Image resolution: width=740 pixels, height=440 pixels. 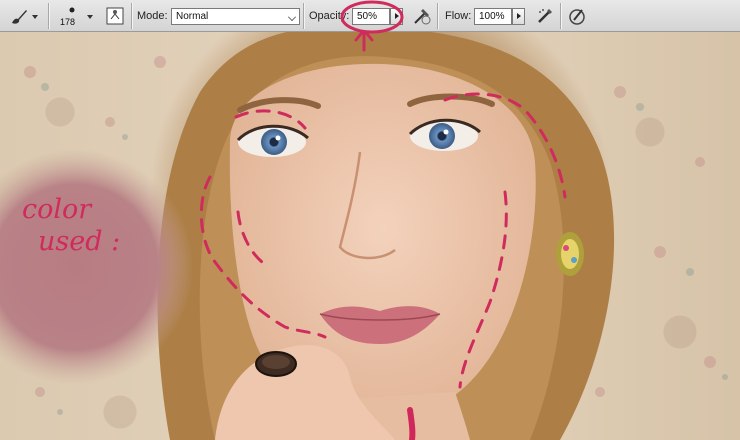 What do you see at coordinates (79, 241) in the screenshot?
I see `annotation-used-text: used :` at bounding box center [79, 241].